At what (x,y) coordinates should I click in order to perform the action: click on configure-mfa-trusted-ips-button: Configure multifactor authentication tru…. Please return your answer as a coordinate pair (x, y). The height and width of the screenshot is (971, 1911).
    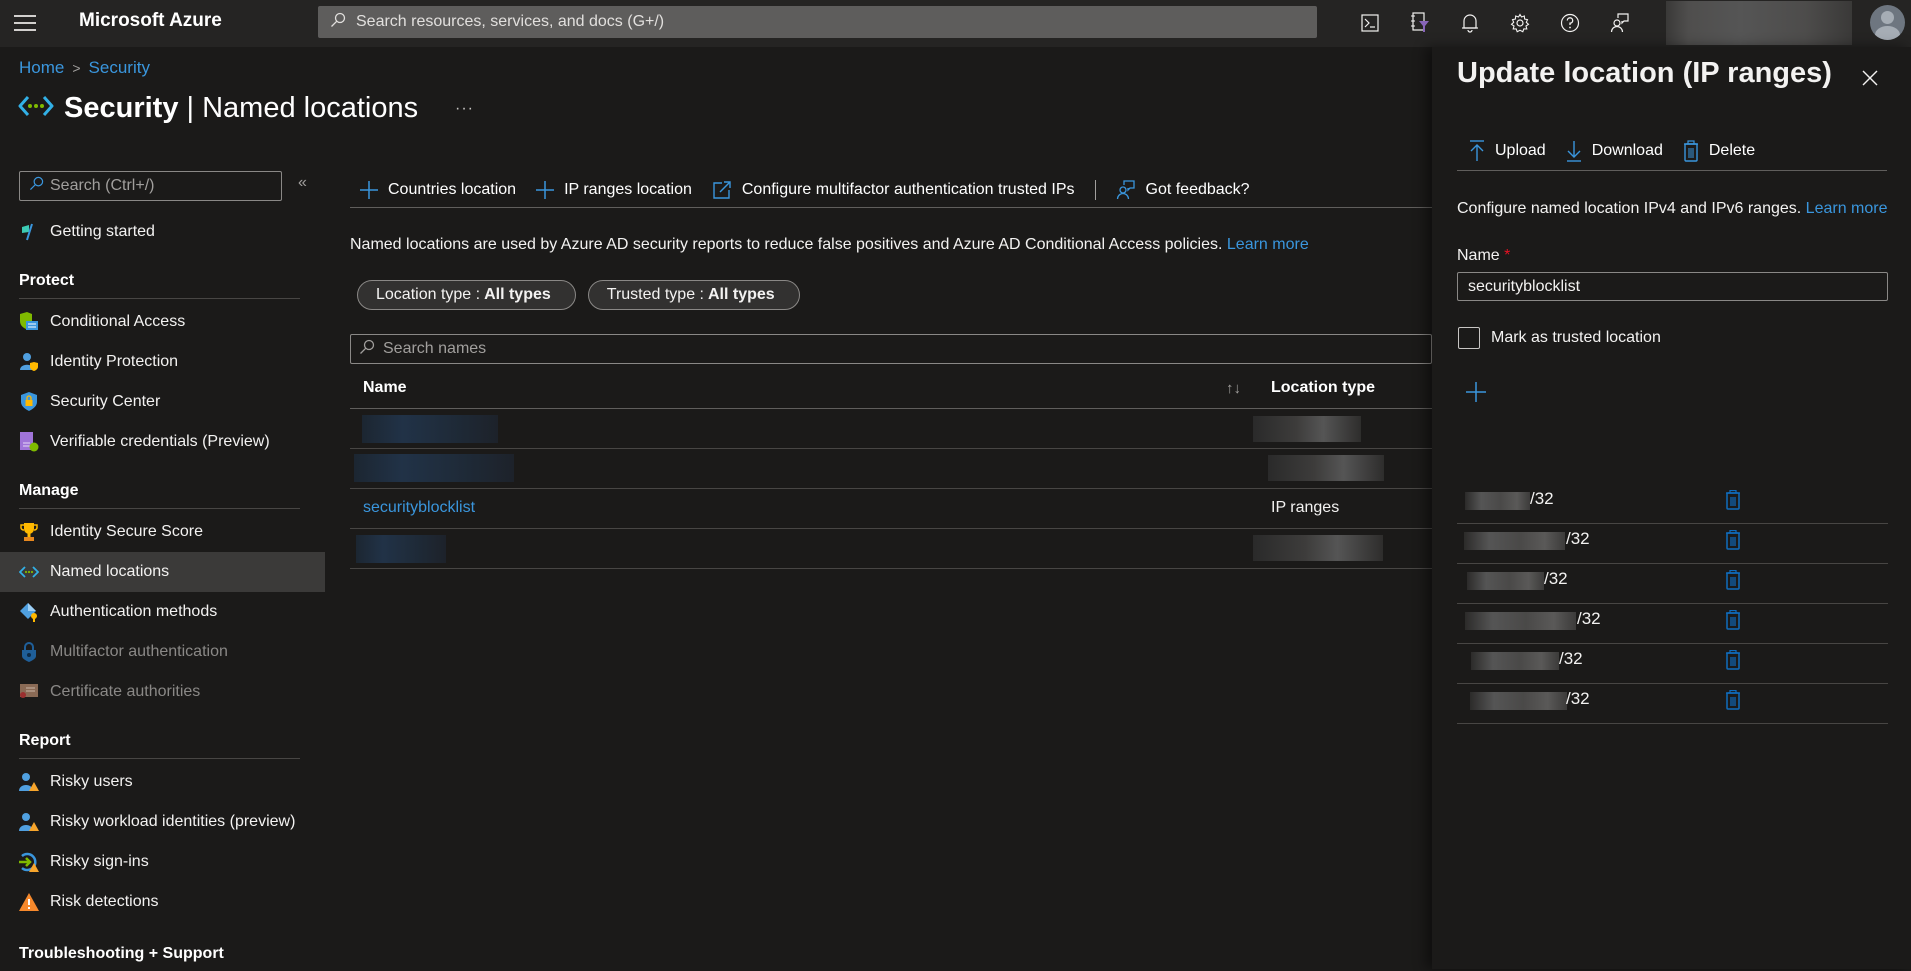
    Looking at the image, I should click on (893, 190).